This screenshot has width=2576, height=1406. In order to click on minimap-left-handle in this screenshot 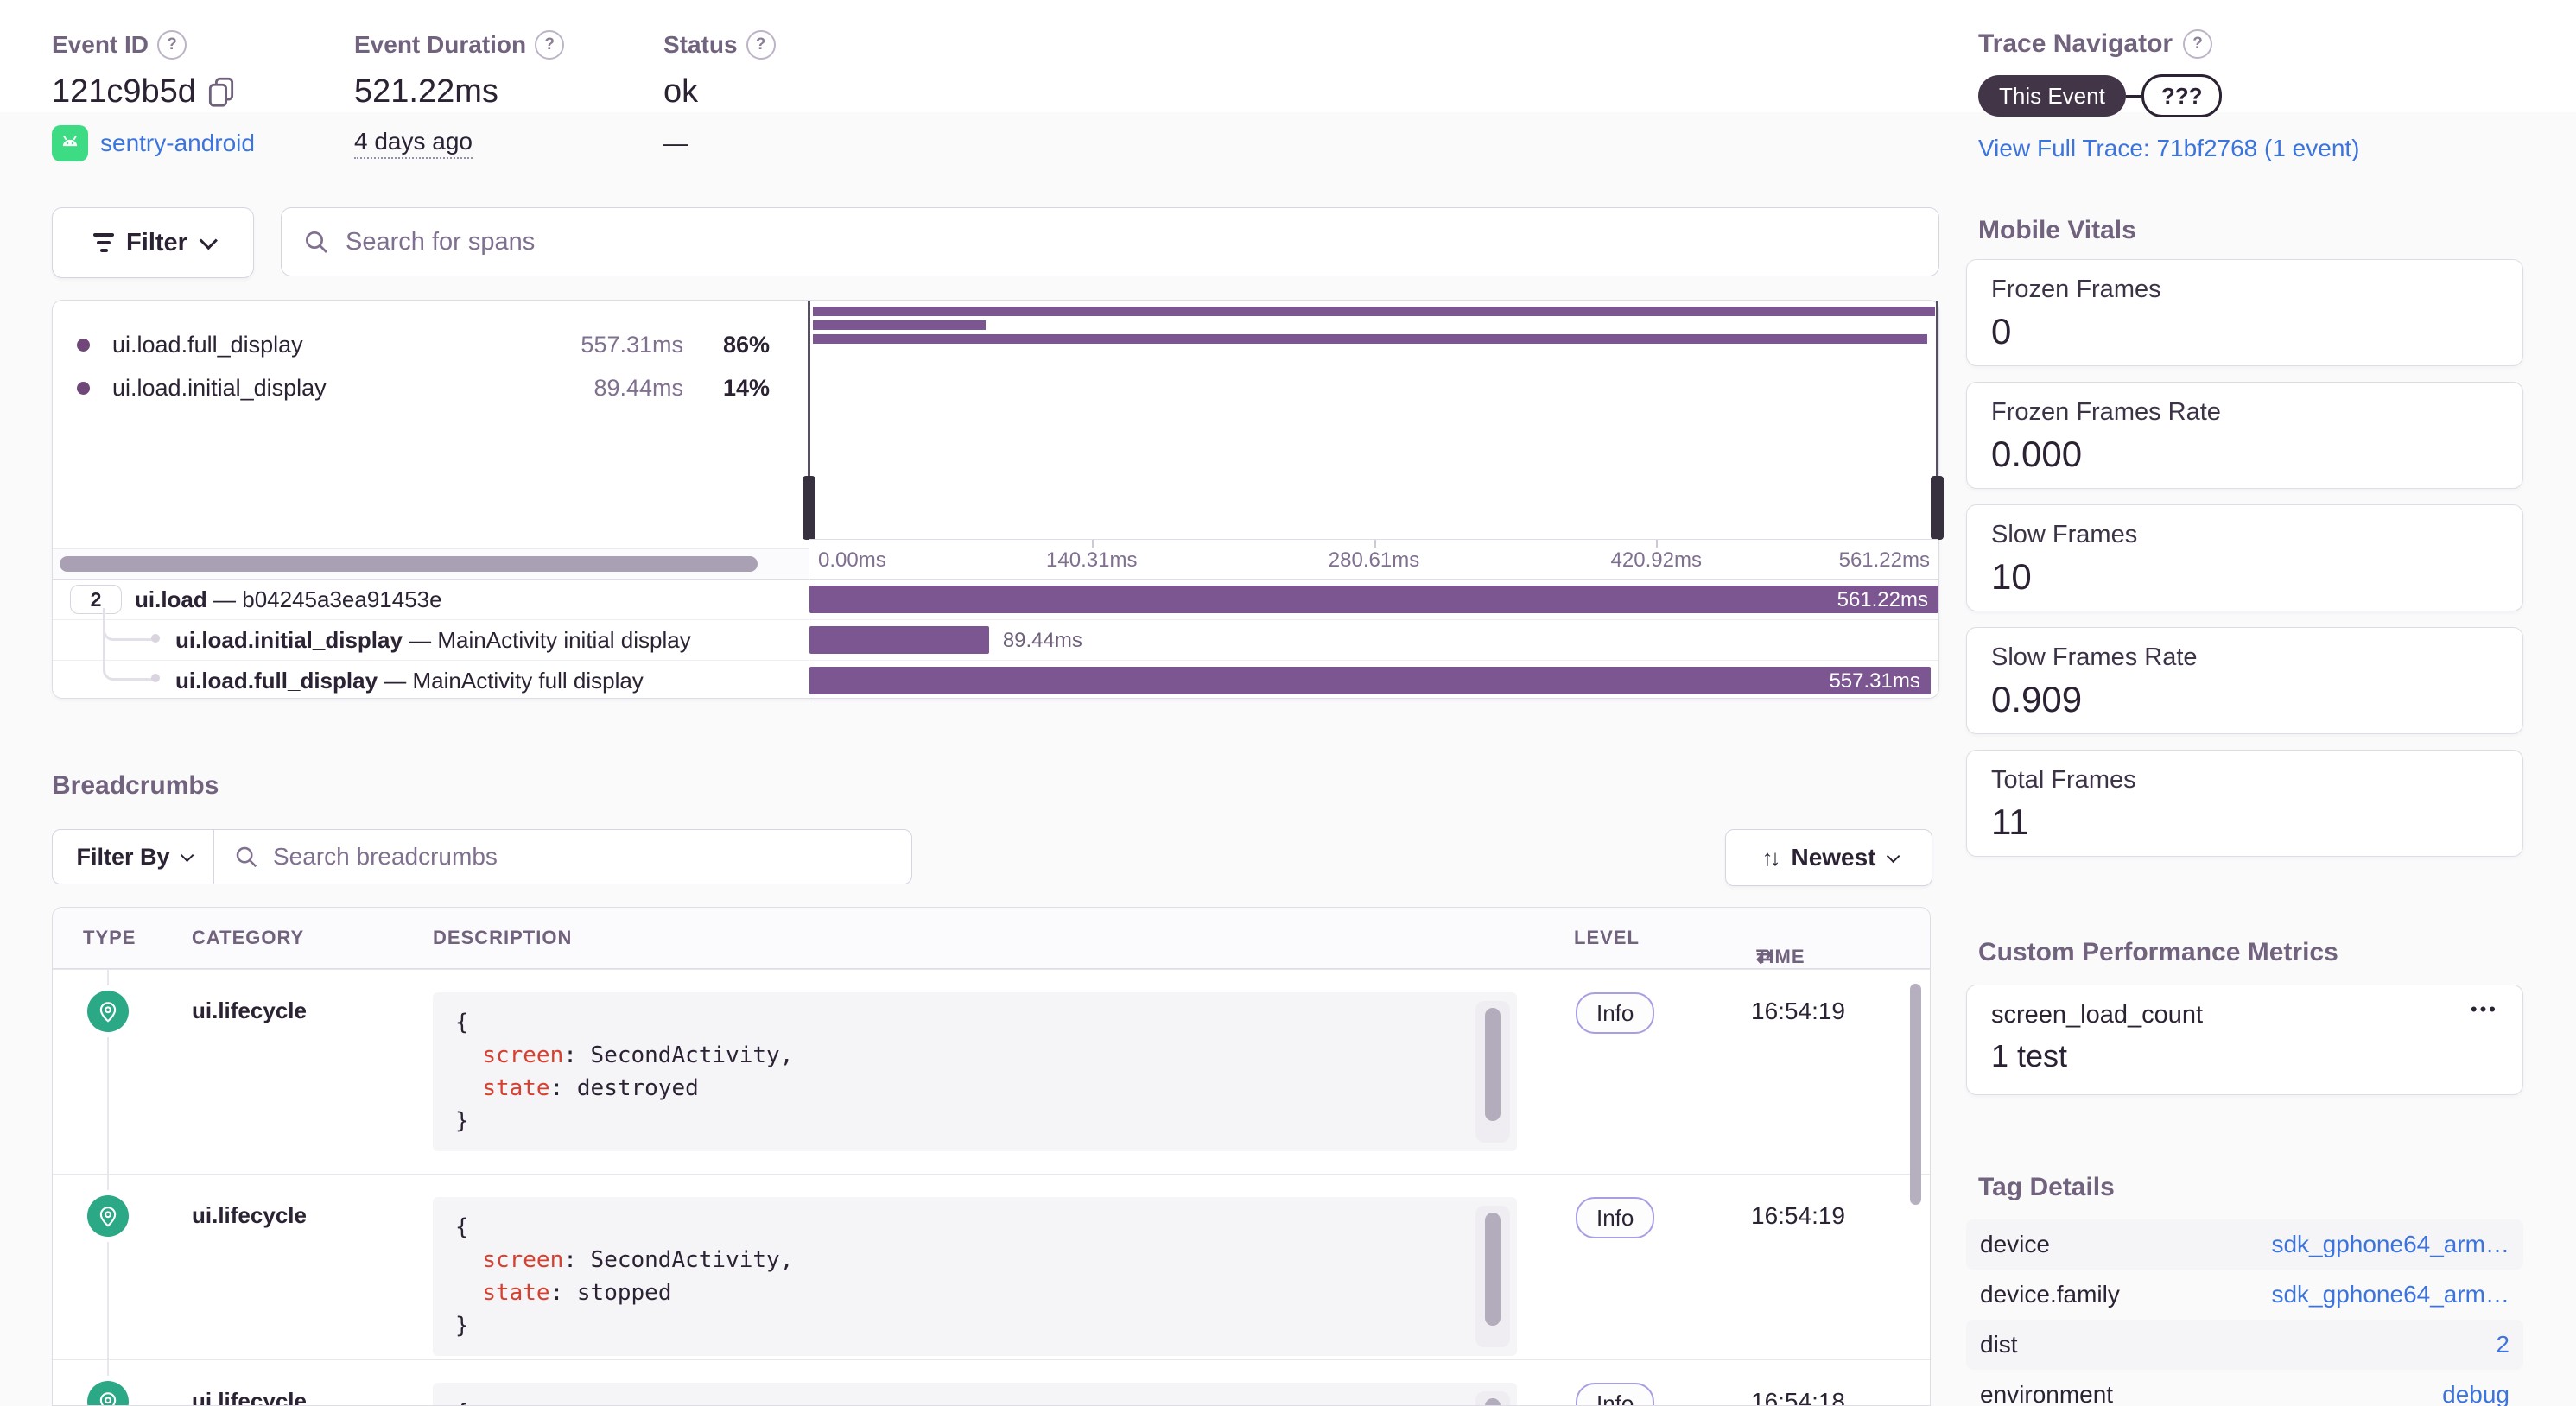, I will do `click(809, 420)`.